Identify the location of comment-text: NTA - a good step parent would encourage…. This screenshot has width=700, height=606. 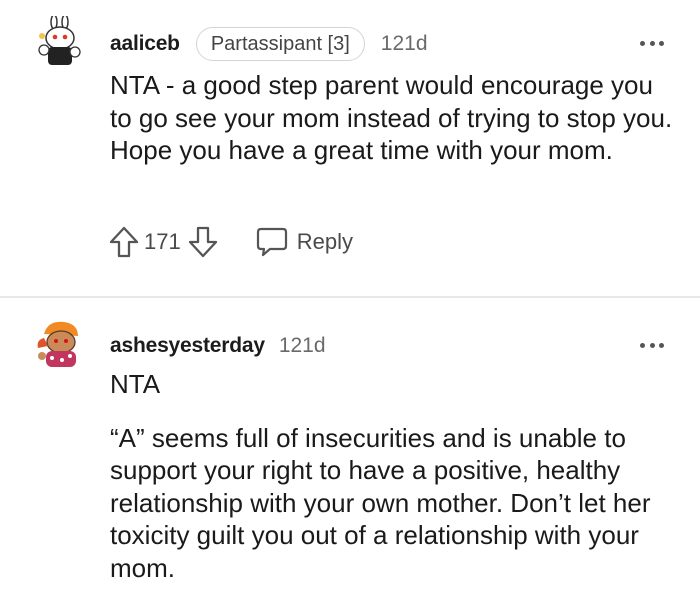
(391, 117).